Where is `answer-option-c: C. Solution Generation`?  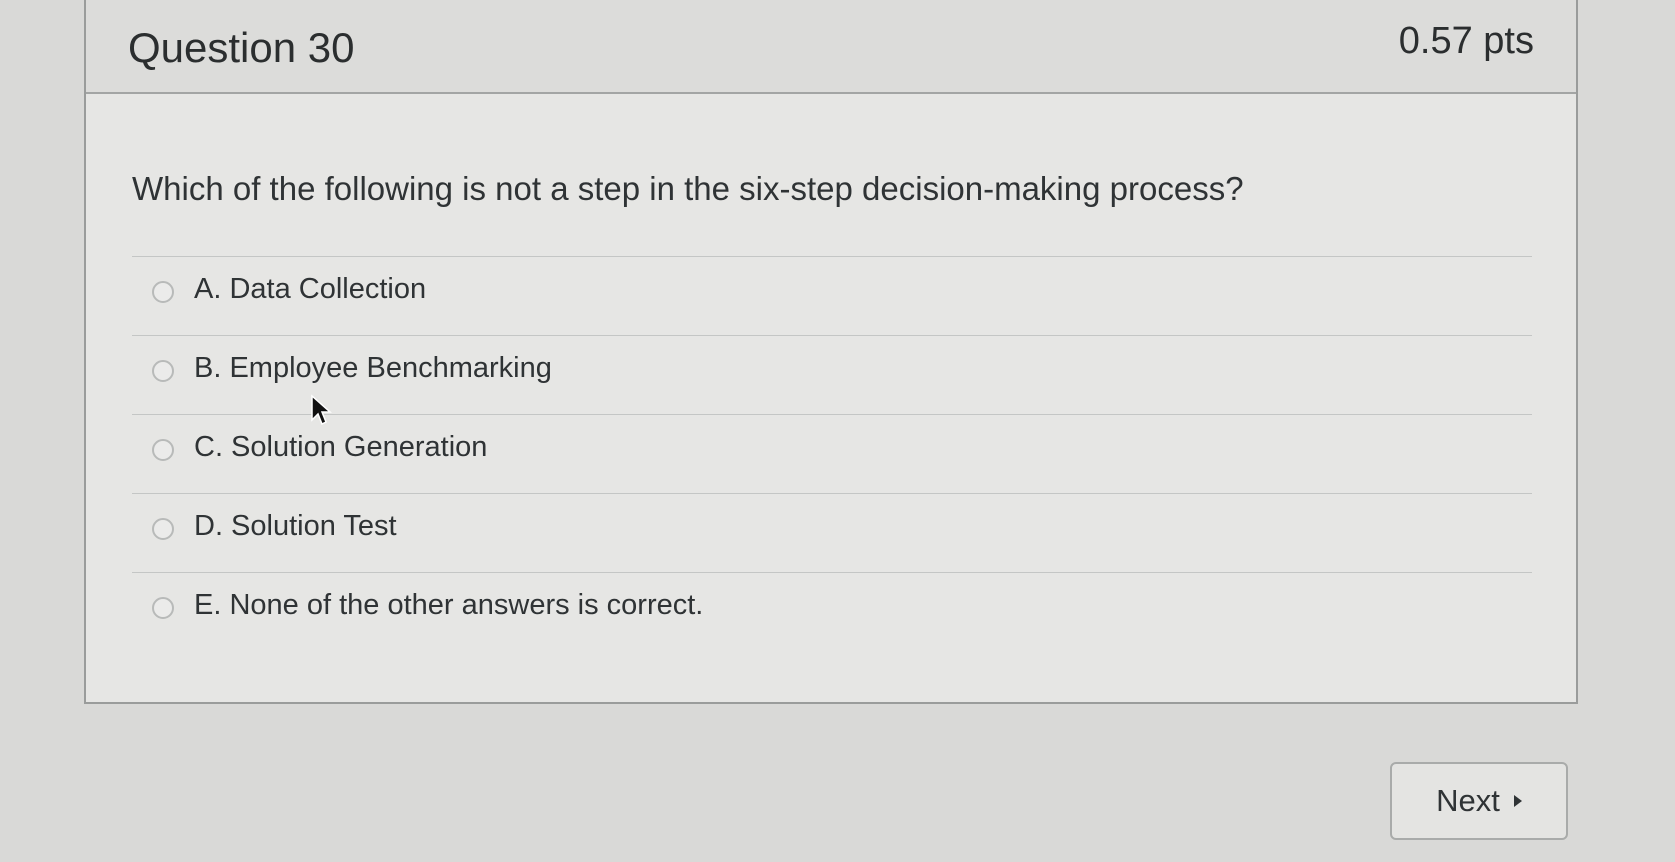 answer-option-c: C. Solution Generation is located at coordinates (832, 454).